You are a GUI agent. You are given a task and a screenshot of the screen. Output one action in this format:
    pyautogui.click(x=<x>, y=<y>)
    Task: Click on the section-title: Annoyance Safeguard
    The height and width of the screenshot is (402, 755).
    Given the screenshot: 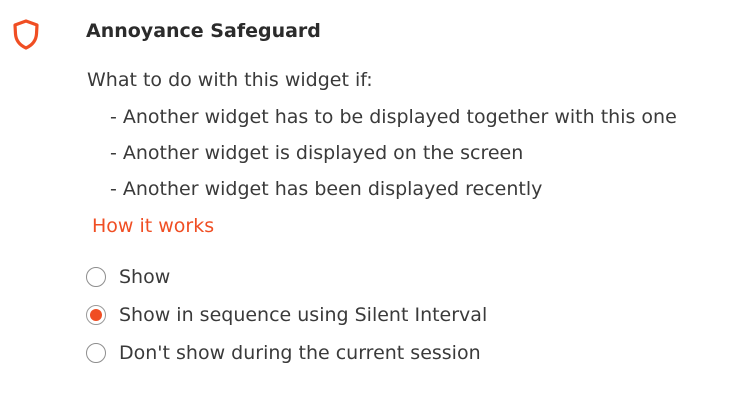 What is the action you would take?
    pyautogui.click(x=203, y=31)
    